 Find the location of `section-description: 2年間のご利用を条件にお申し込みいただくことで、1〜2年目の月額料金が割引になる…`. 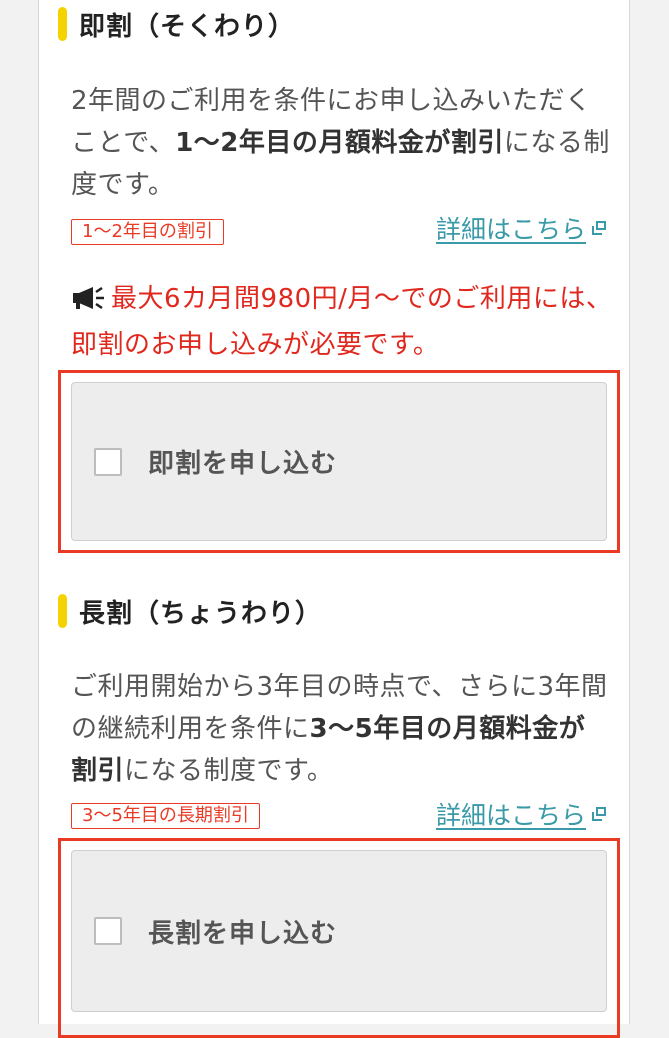

section-description: 2年間のご利用を条件にお申し込みいただくことで、1〜2年目の月額料金が割引になる… is located at coordinates (340, 143).